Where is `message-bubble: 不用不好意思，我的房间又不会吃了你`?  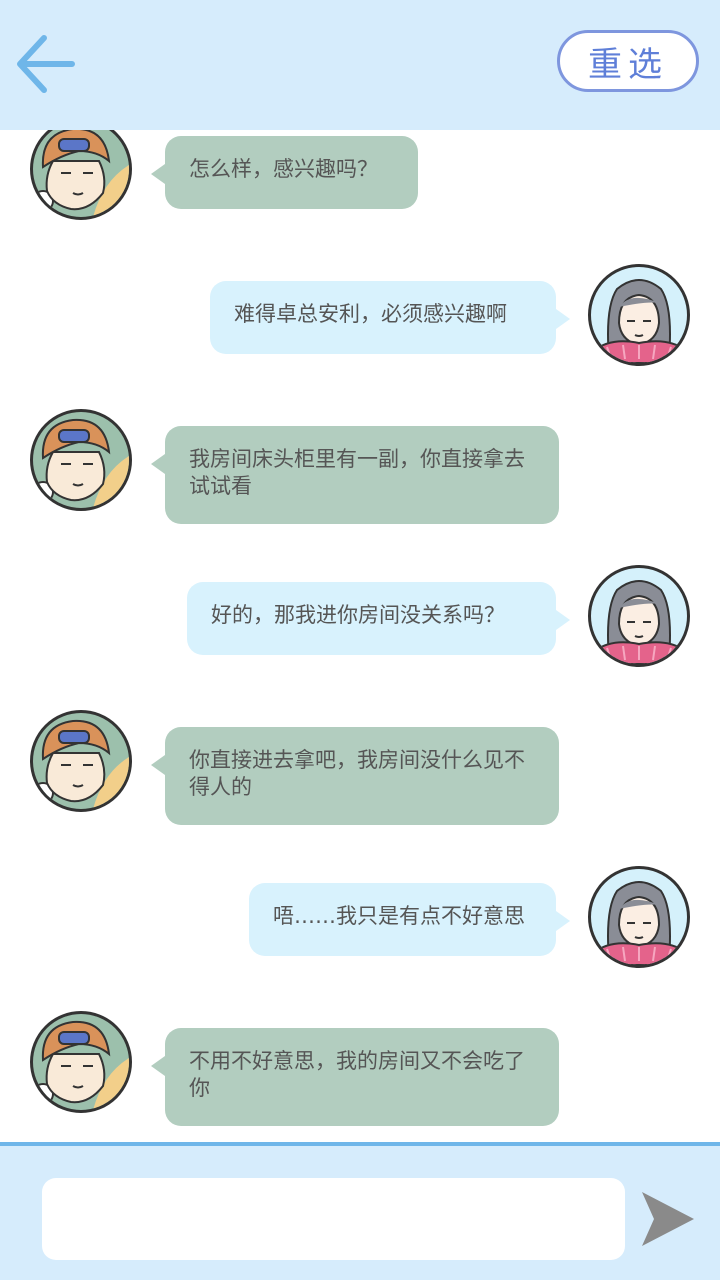 message-bubble: 不用不好意思，我的房间又不会吃了你 is located at coordinates (355, 1077).